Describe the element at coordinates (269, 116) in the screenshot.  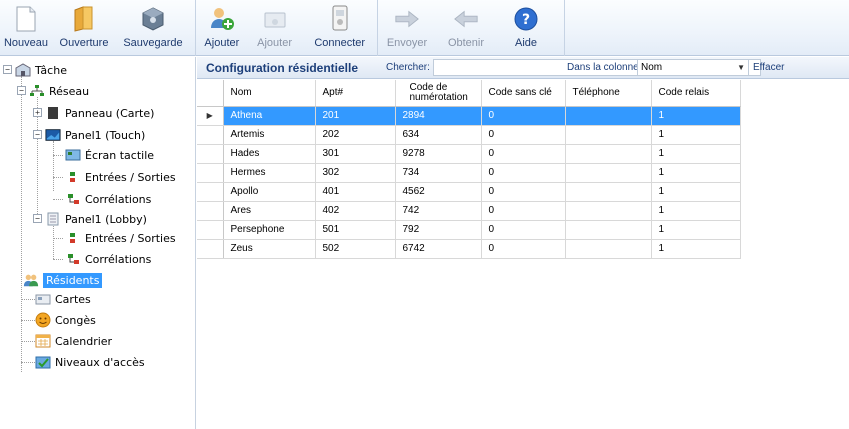
I see `cell-name: Athena` at that location.